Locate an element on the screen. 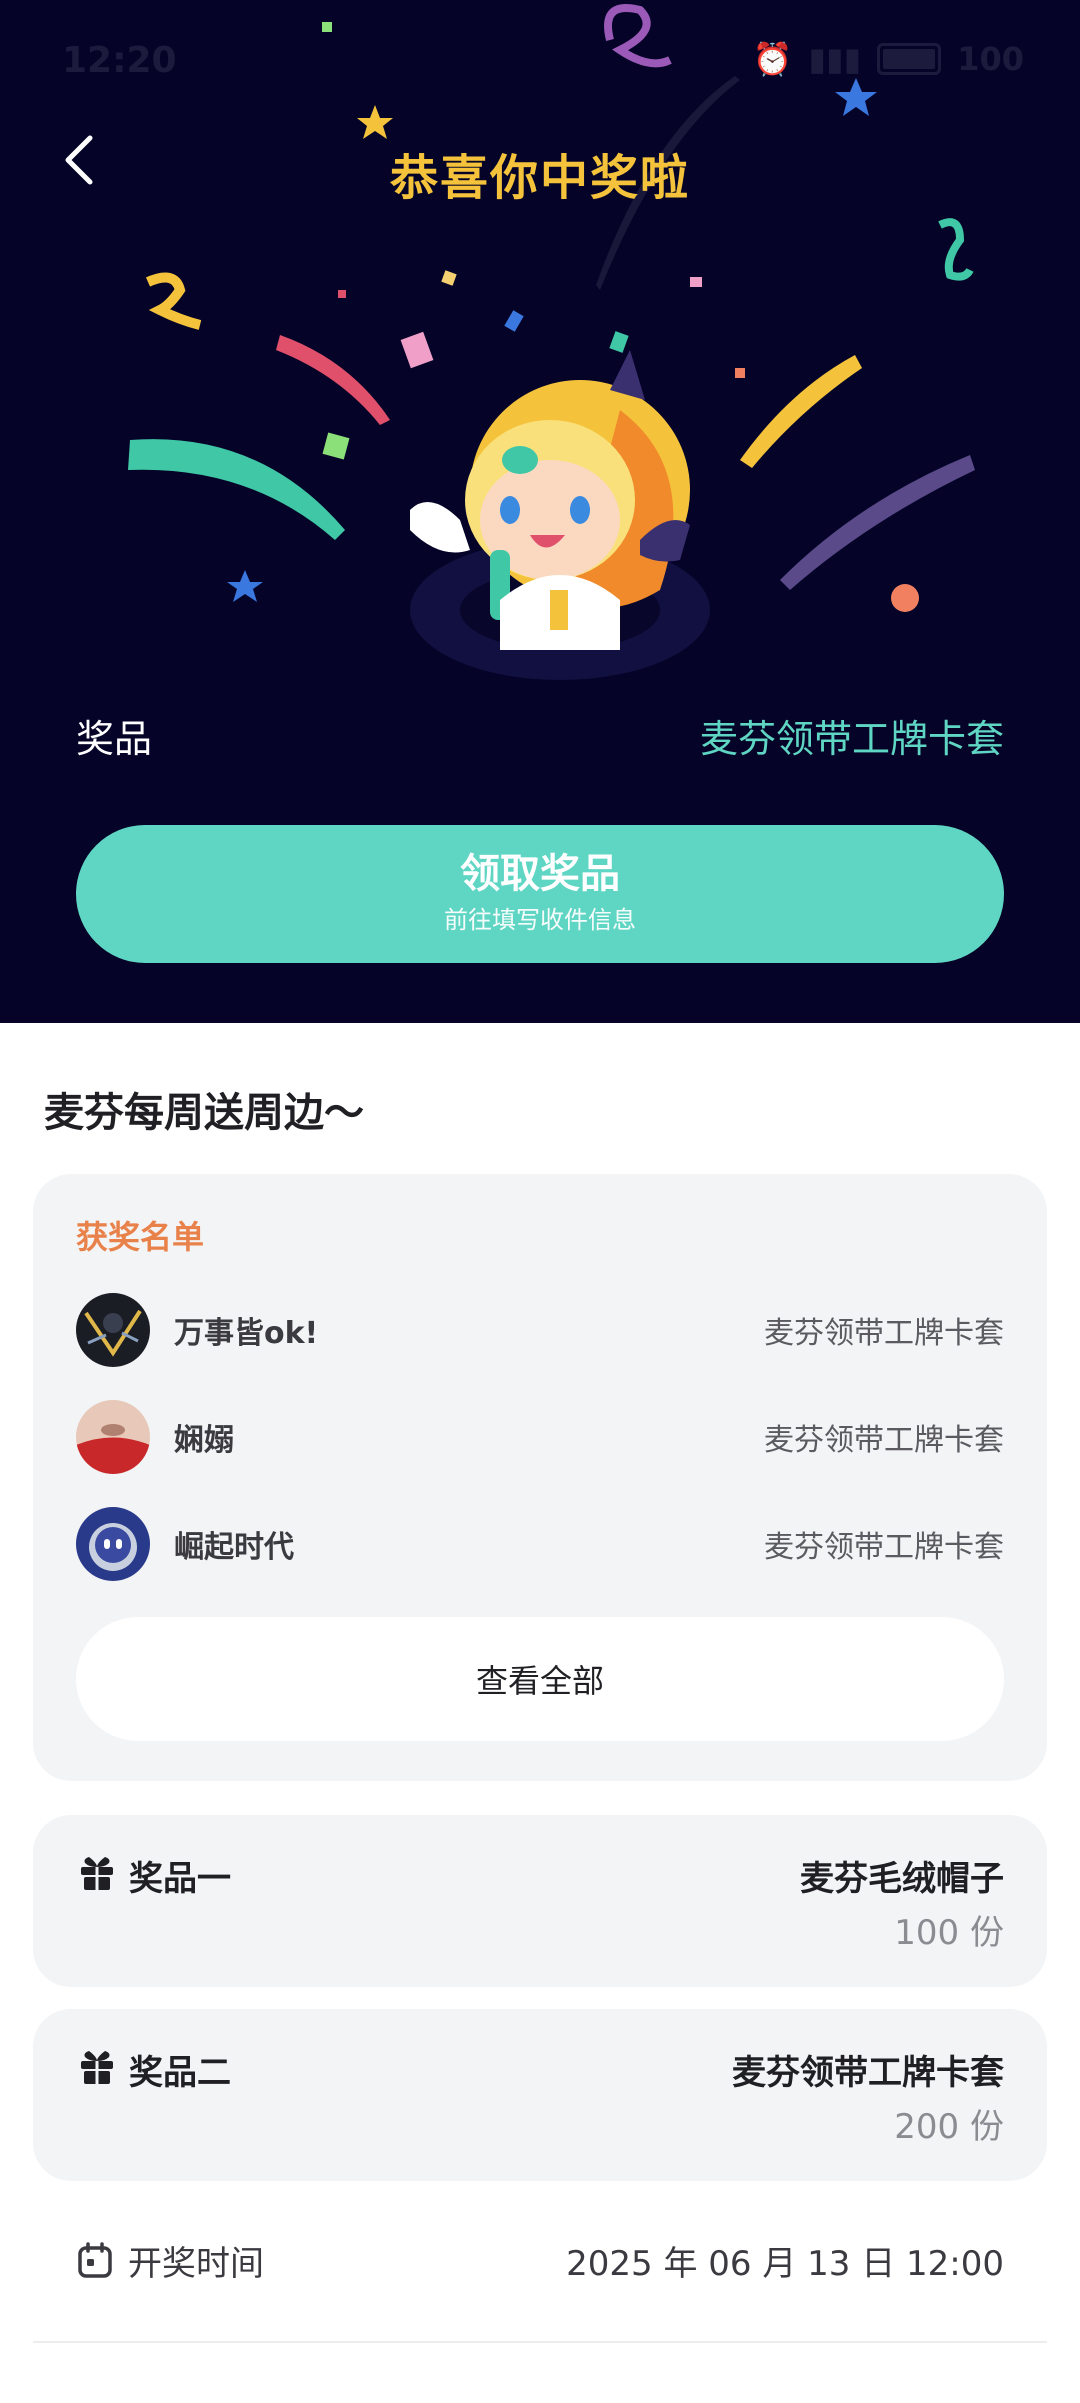 This screenshot has height=2403, width=1080. prize-quantity: 200 份 is located at coordinates (949, 2127).